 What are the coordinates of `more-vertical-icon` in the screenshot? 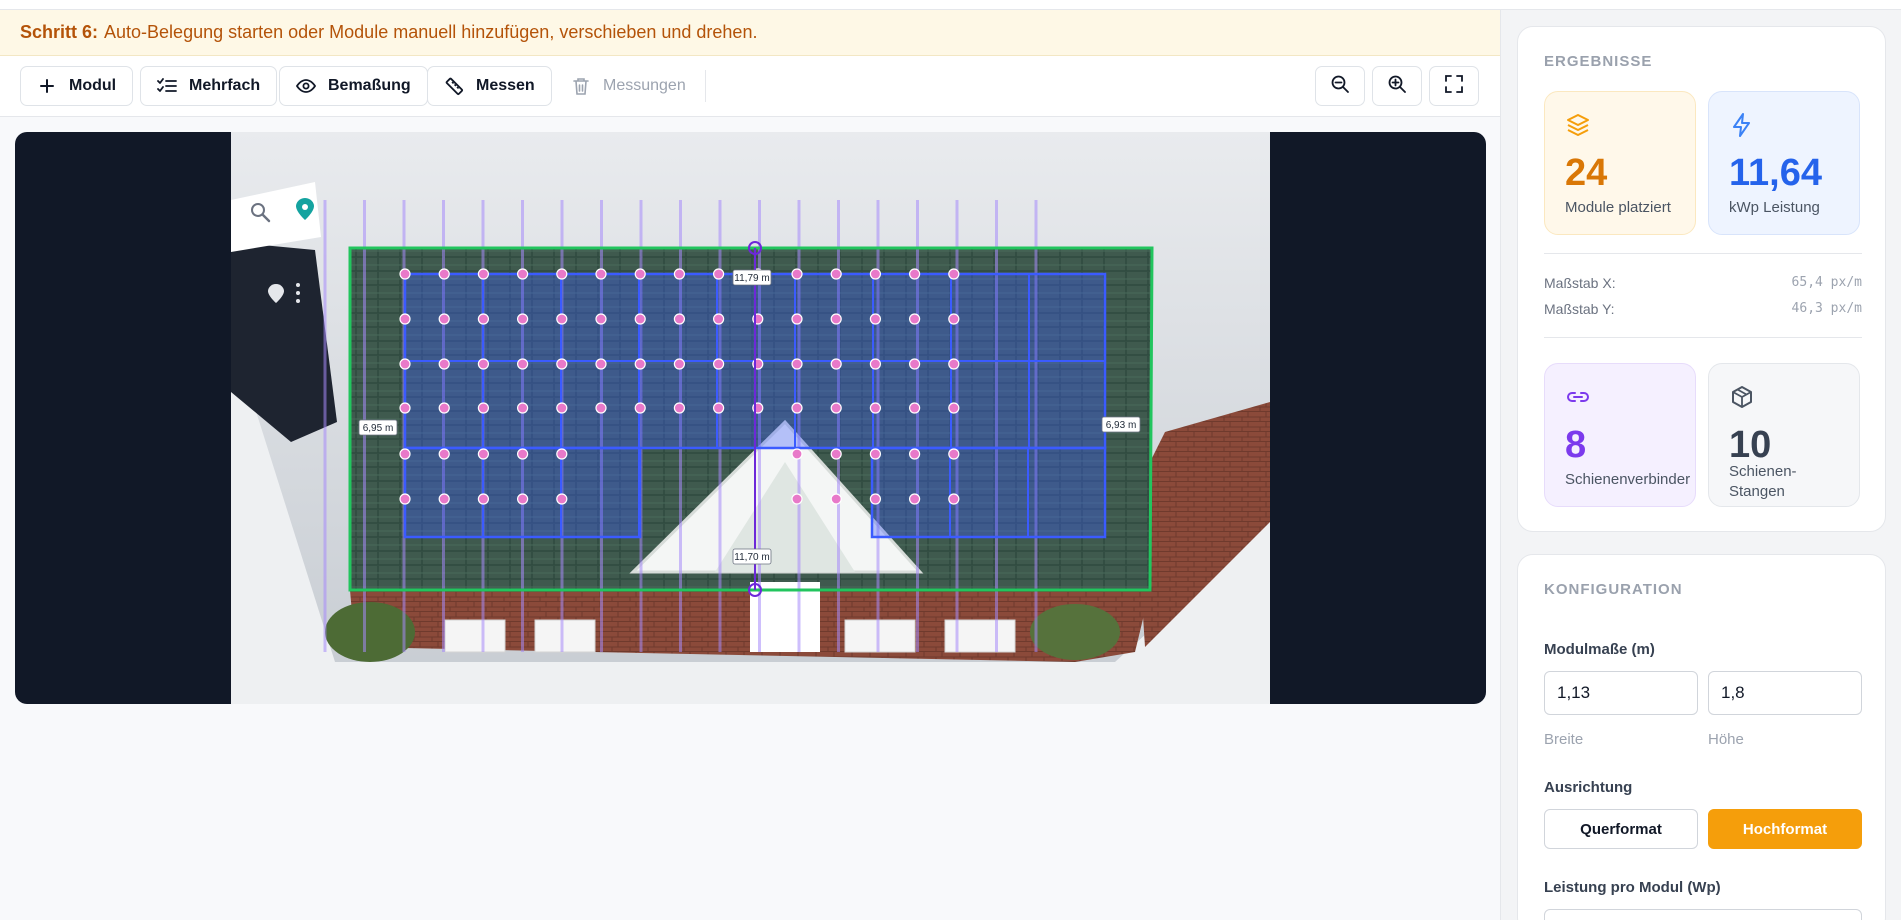 It's located at (298, 293).